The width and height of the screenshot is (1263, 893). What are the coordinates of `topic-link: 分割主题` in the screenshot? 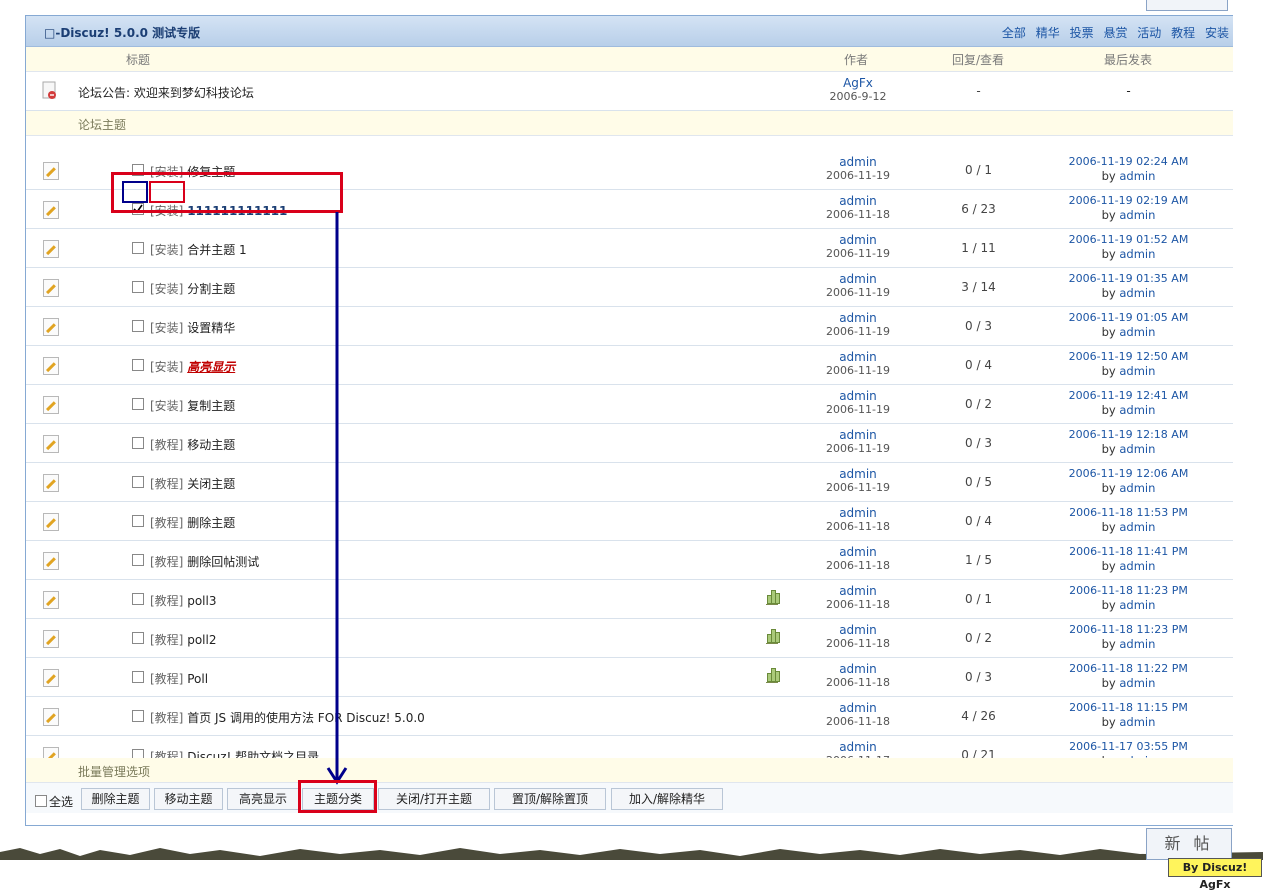 It's located at (211, 289).